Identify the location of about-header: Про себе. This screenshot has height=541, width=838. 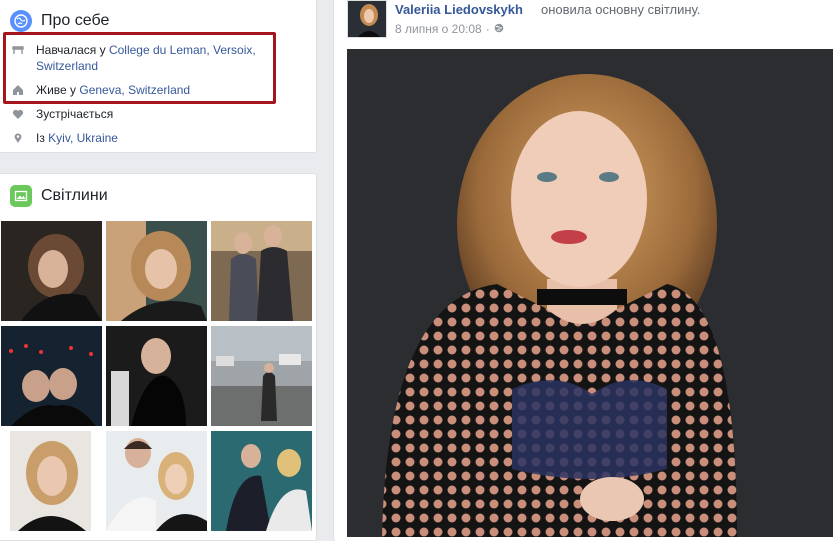
(59, 21).